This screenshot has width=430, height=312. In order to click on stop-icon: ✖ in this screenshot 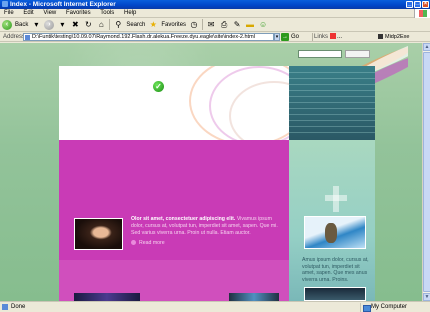, I will do `click(75, 25)`.